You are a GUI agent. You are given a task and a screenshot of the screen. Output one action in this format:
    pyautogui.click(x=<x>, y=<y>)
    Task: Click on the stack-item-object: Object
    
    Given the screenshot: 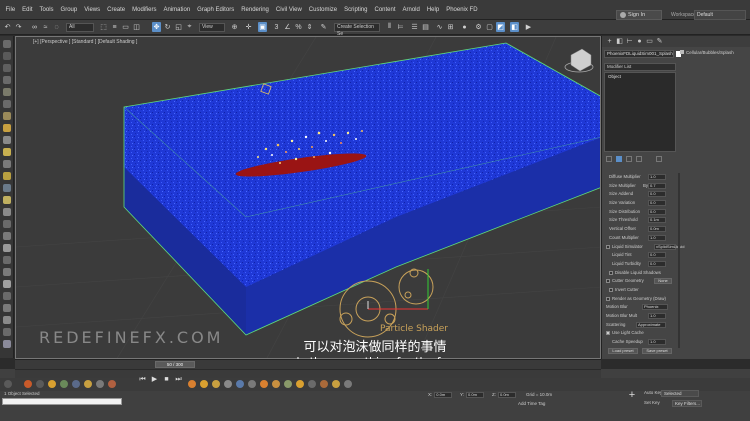 What is the action you would take?
    pyautogui.click(x=640, y=76)
    